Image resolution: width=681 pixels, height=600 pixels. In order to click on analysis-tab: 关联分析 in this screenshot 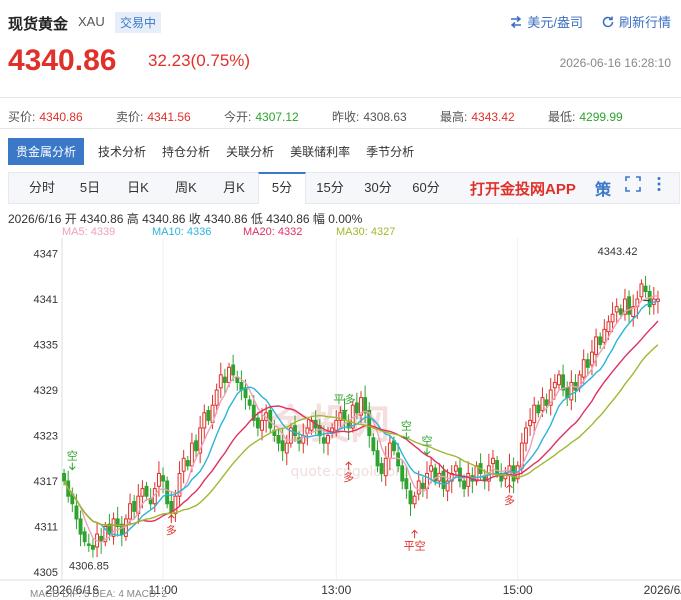, I will do `click(250, 151)`.